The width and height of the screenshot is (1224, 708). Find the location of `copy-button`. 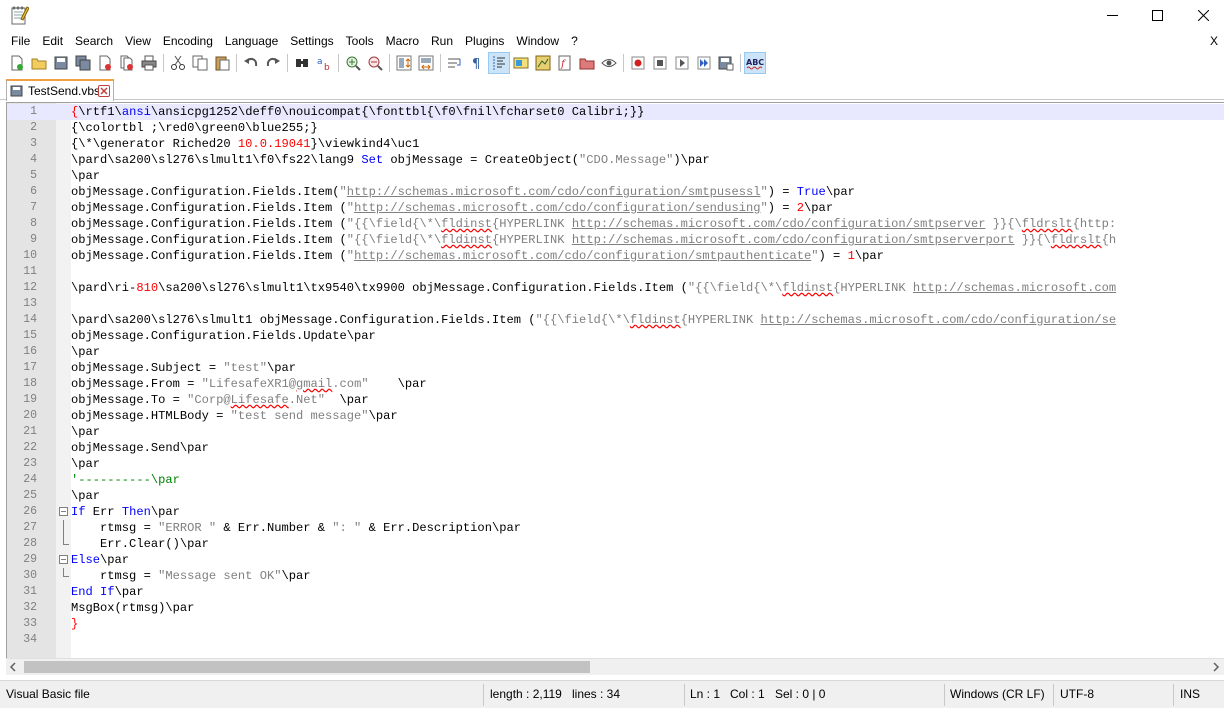

copy-button is located at coordinates (200, 63).